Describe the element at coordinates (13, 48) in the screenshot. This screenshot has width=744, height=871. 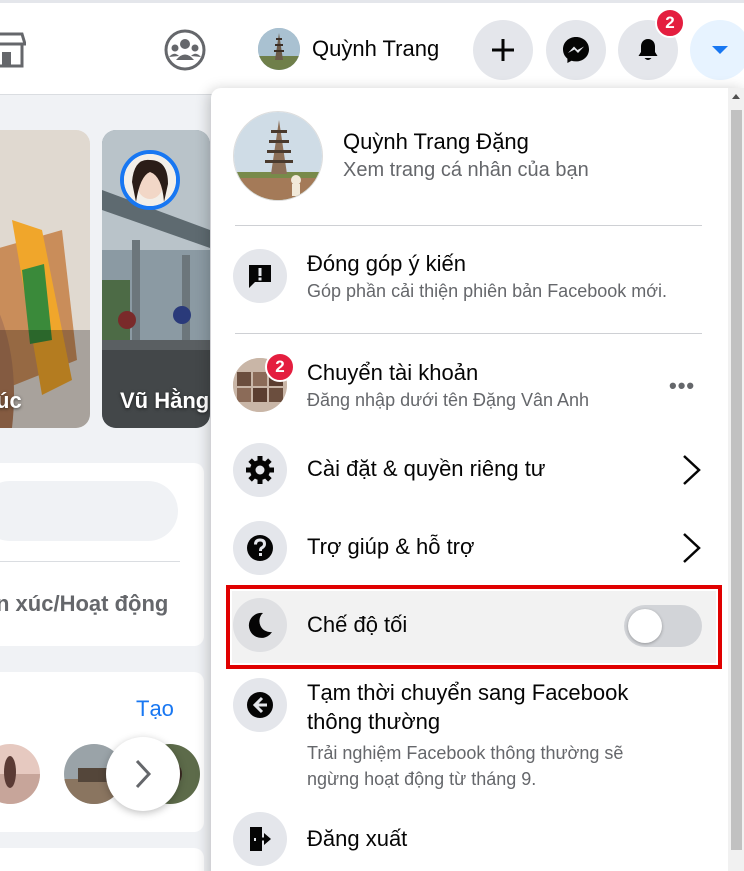
I see `marketplace-icon` at that location.